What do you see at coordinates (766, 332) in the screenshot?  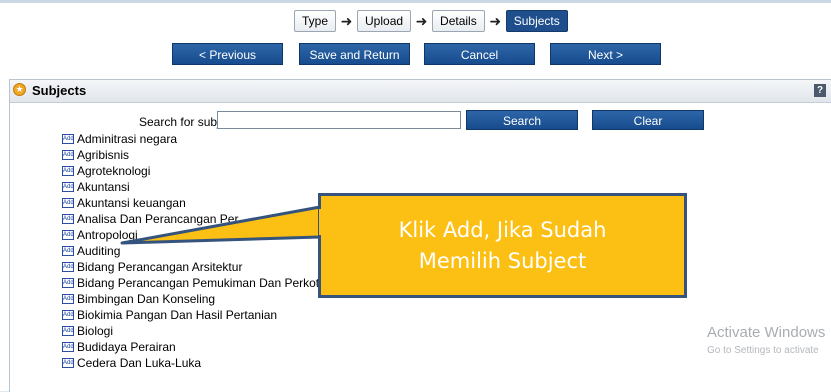 I see `activation-watermark-title: Activate Windows` at bounding box center [766, 332].